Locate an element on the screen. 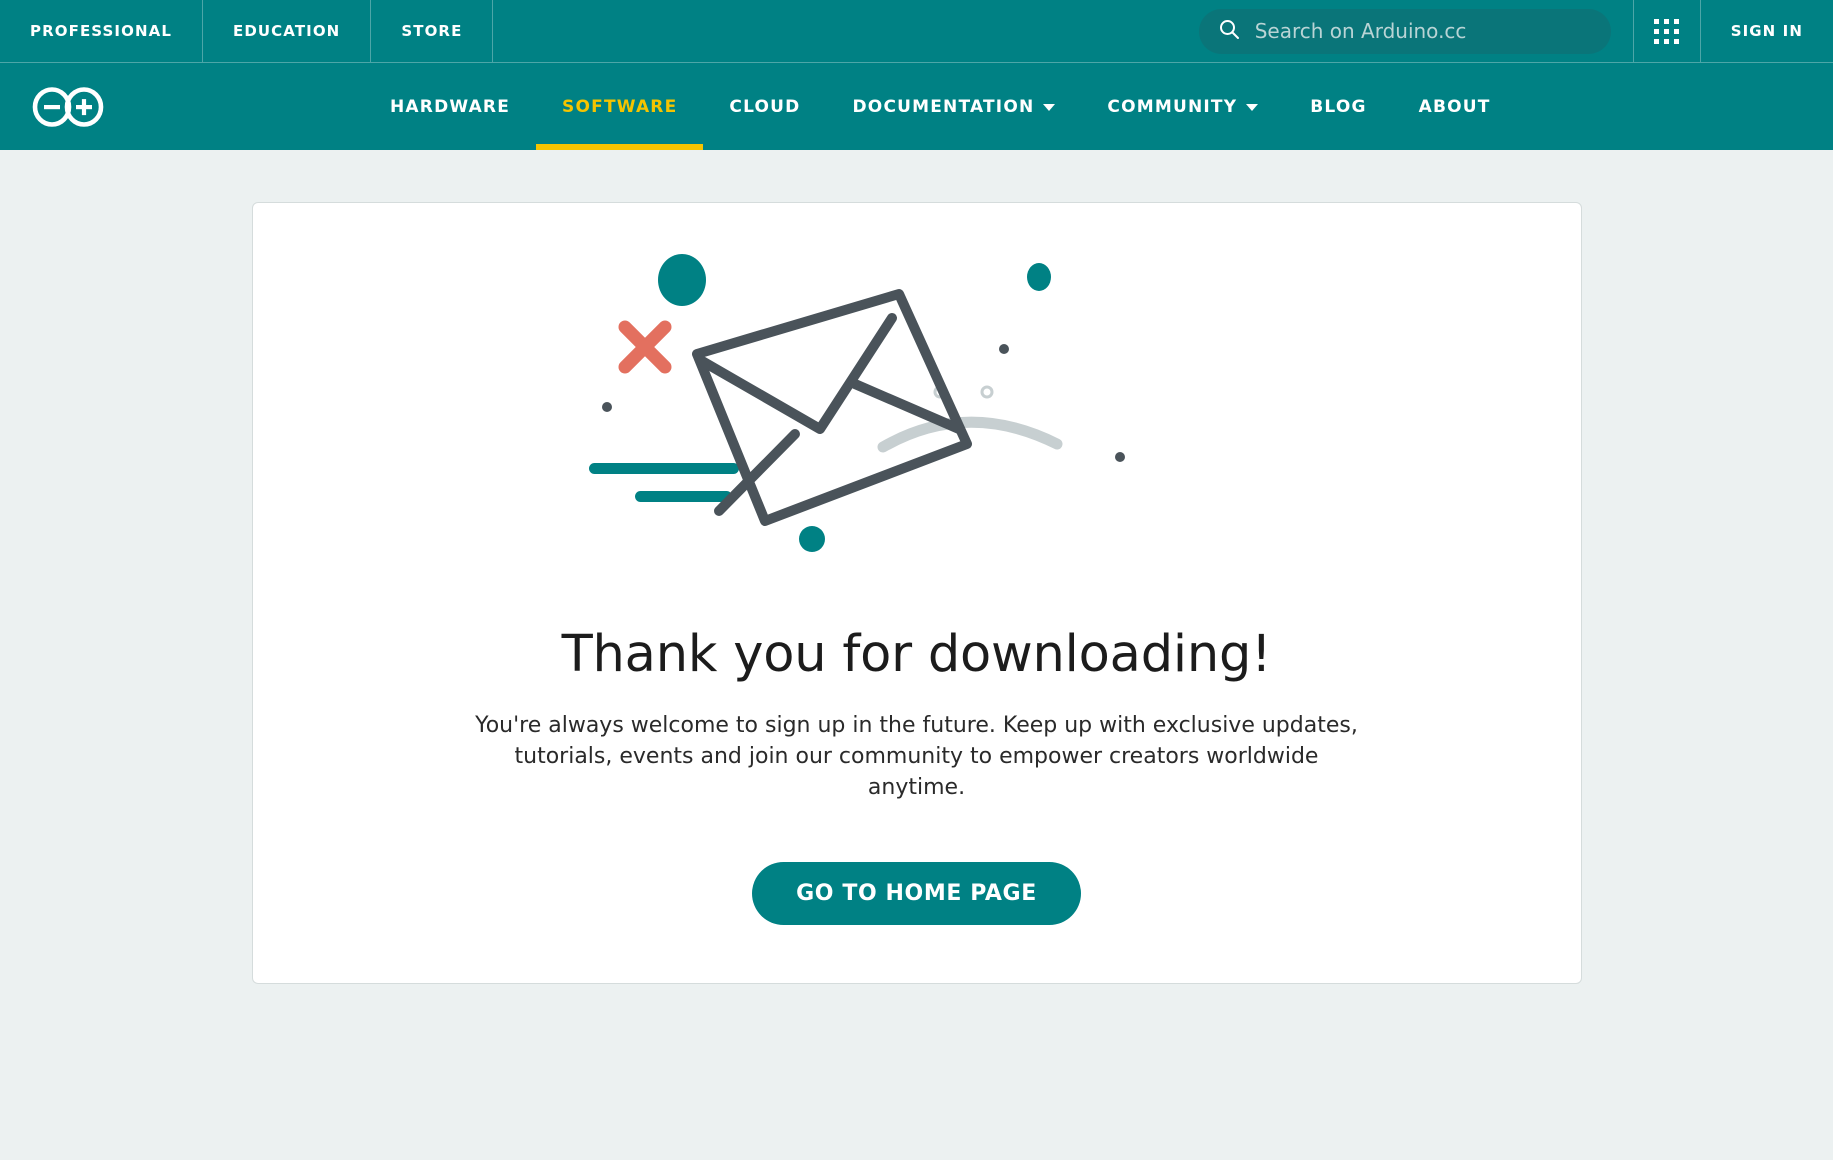  nav-label-cloud: CLOUD is located at coordinates (765, 106).